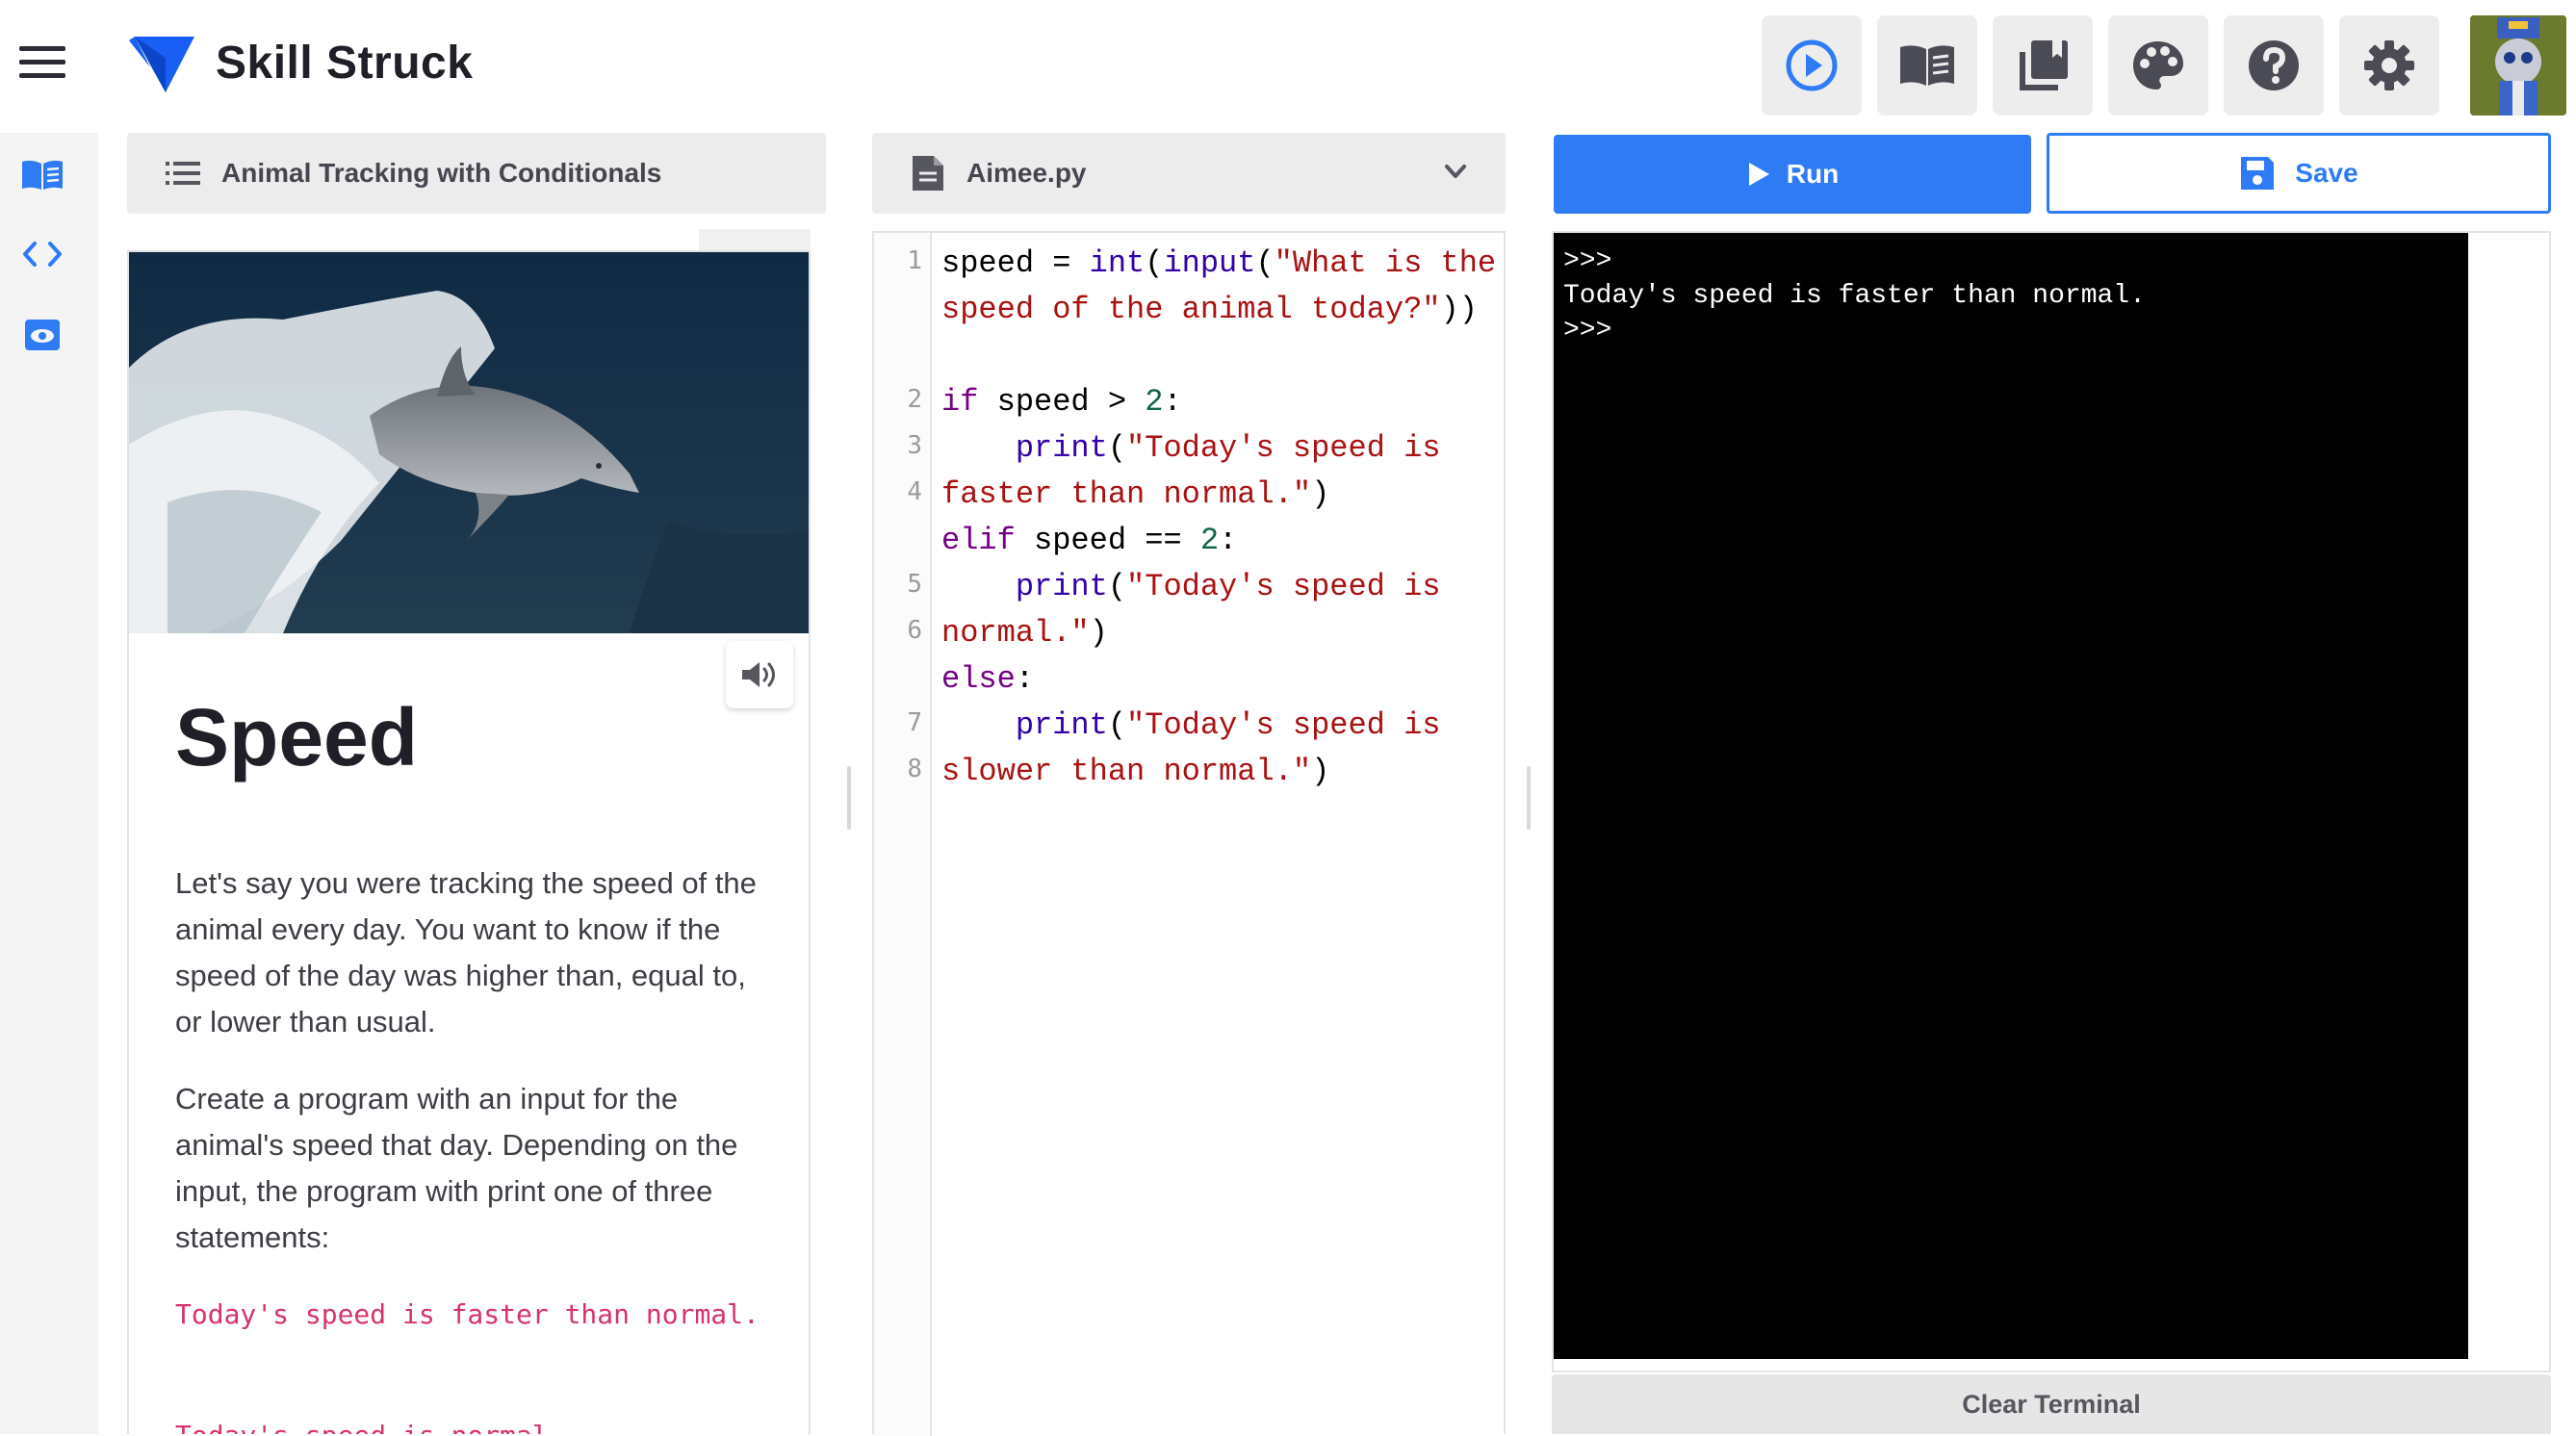 This screenshot has width=2576, height=1436. Describe the element at coordinates (1927, 65) in the screenshot. I see `open-book-icon` at that location.